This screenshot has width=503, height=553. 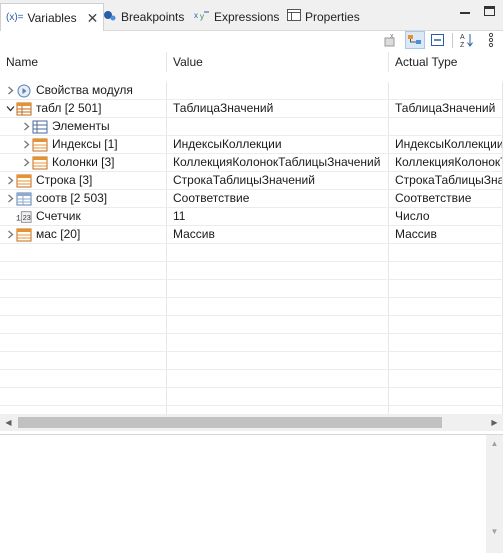 What do you see at coordinates (446, 162) in the screenshot?
I see `cell-actual-type: КоллекцияКолонокТ` at bounding box center [446, 162].